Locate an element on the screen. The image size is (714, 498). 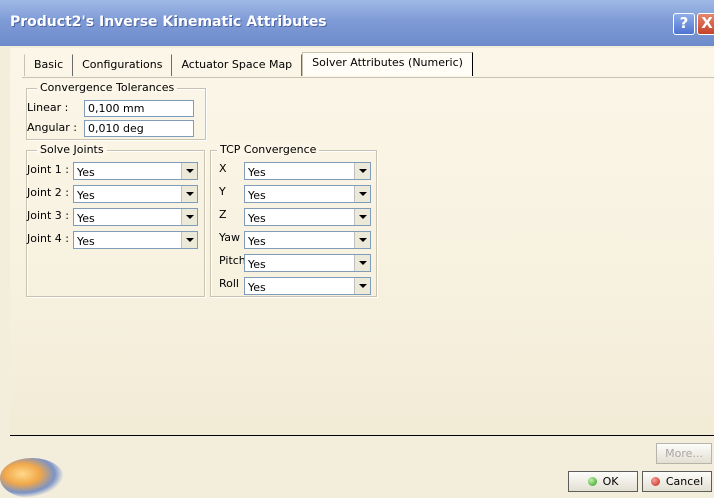
joint-3-label: Joint 3 : is located at coordinates (48, 215).